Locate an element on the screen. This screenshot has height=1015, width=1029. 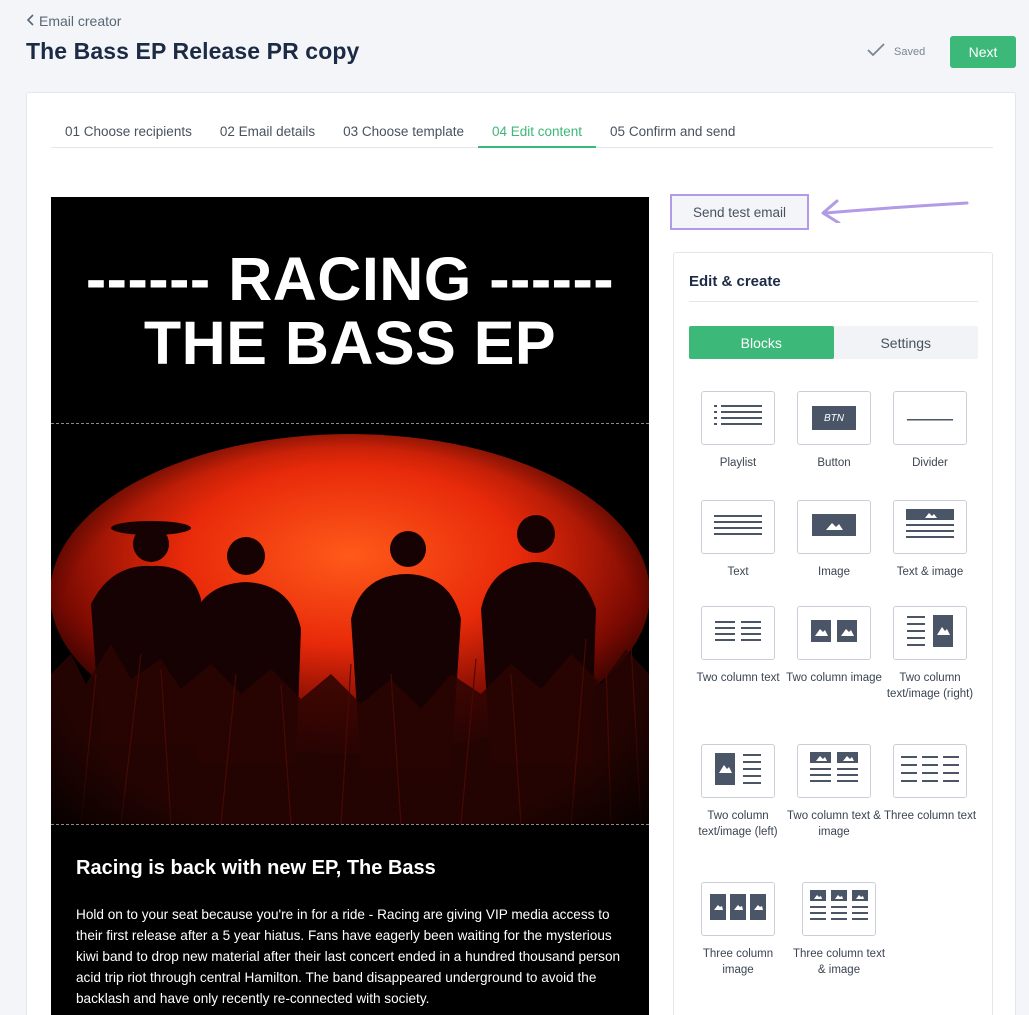
block-divider: Divider is located at coordinates (930, 431).